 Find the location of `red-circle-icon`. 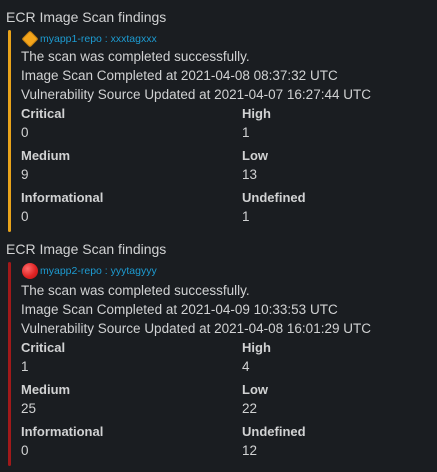

red-circle-icon is located at coordinates (30, 271).